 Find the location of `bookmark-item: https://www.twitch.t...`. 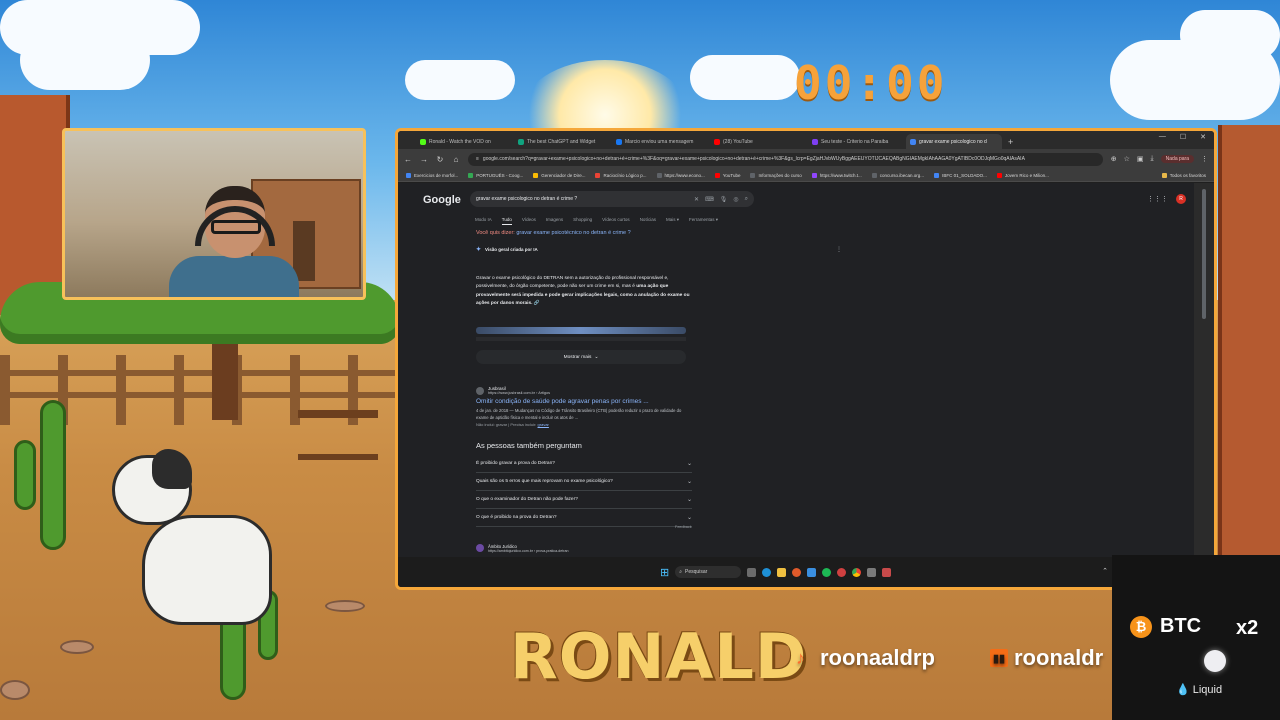

bookmark-item: https://www.twitch.t... is located at coordinates (836, 175).